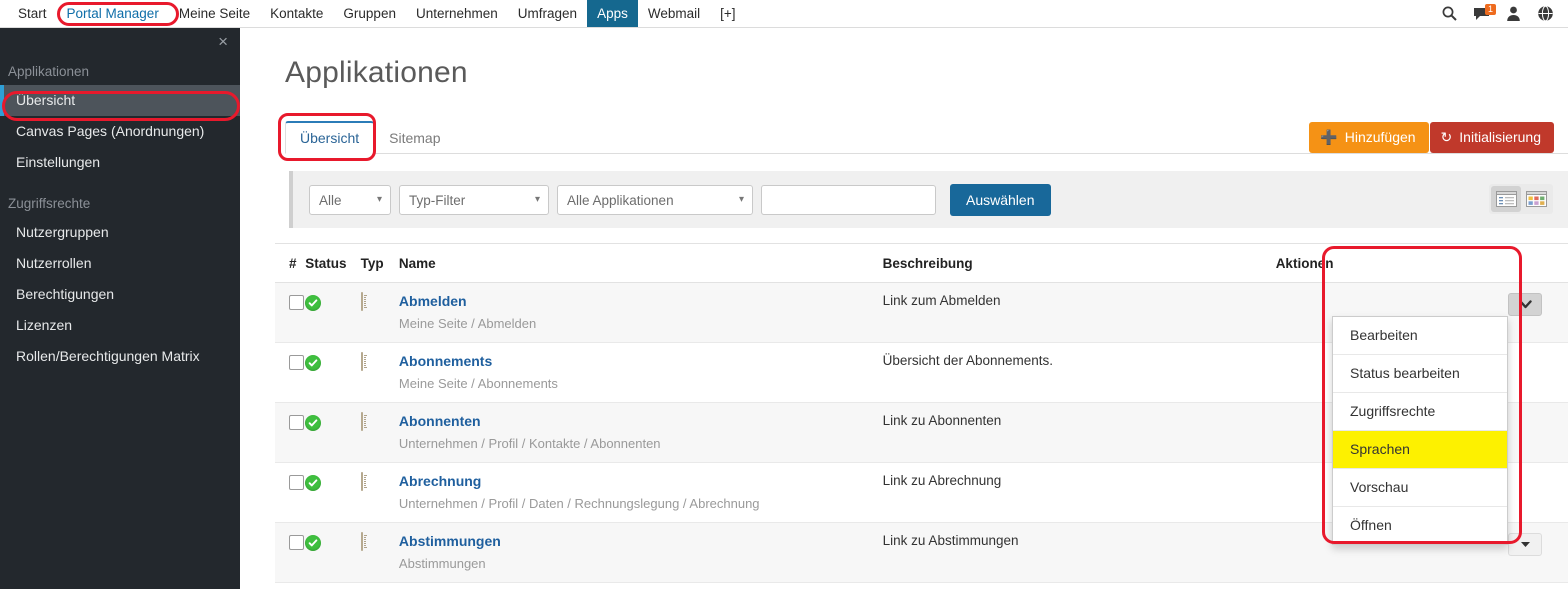  I want to click on globe-icon, so click(1545, 13).